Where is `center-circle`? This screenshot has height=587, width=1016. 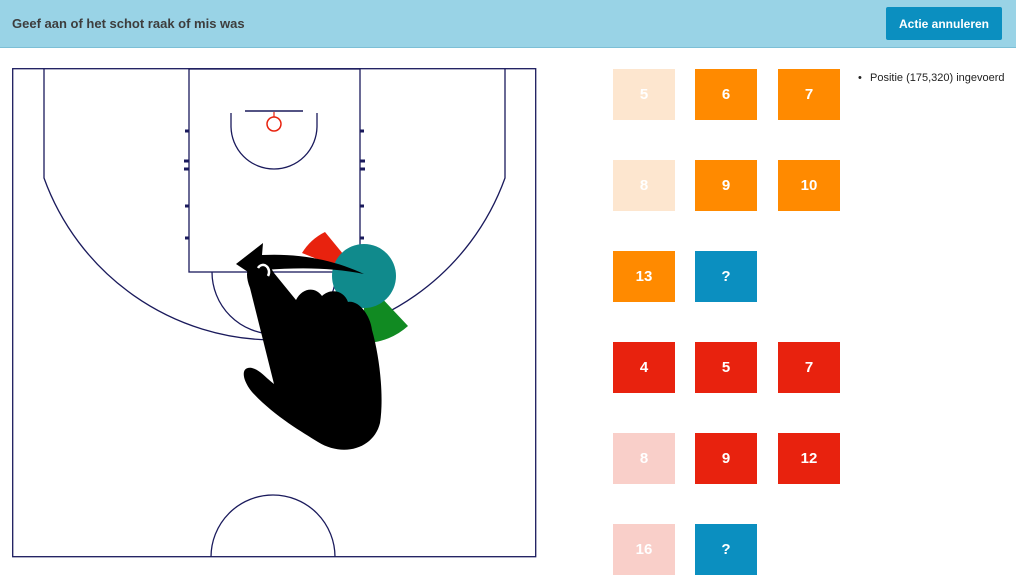
center-circle is located at coordinates (273, 526).